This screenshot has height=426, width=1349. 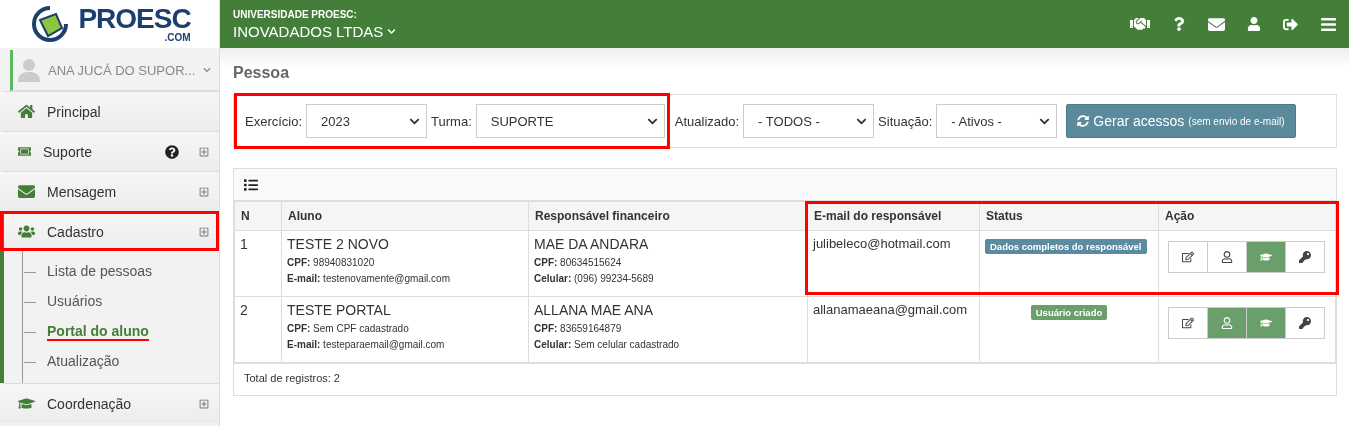 What do you see at coordinates (134, 19) in the screenshot?
I see `logo-text: PROESC` at bounding box center [134, 19].